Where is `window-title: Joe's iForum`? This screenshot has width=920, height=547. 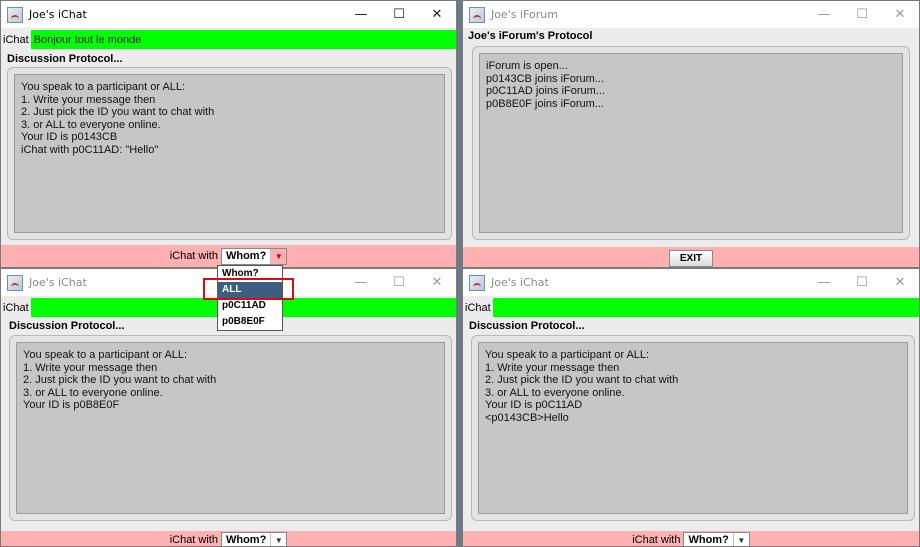
window-title: Joe's iForum is located at coordinates (524, 14).